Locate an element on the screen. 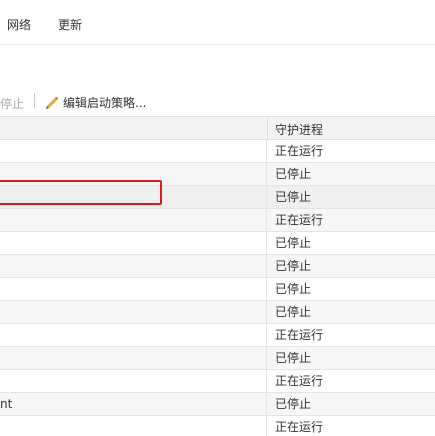 The height and width of the screenshot is (436, 435). stop-button: 停止 is located at coordinates (12, 103).